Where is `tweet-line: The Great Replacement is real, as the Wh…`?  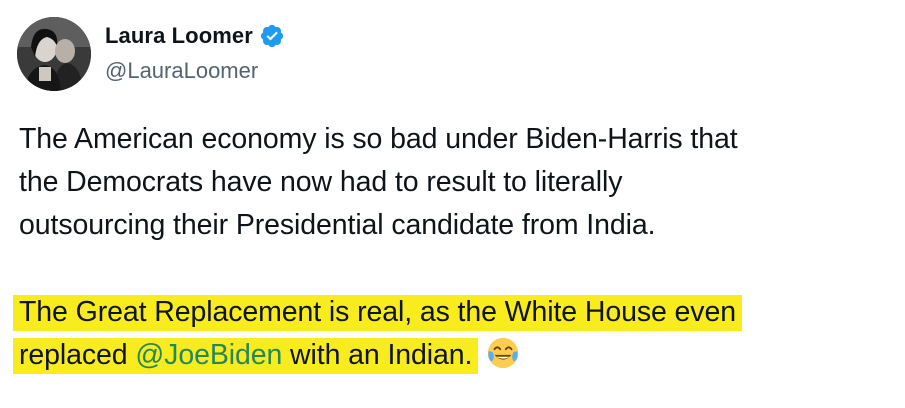
tweet-line: The Great Replacement is real, as the Wh… is located at coordinates (377, 312).